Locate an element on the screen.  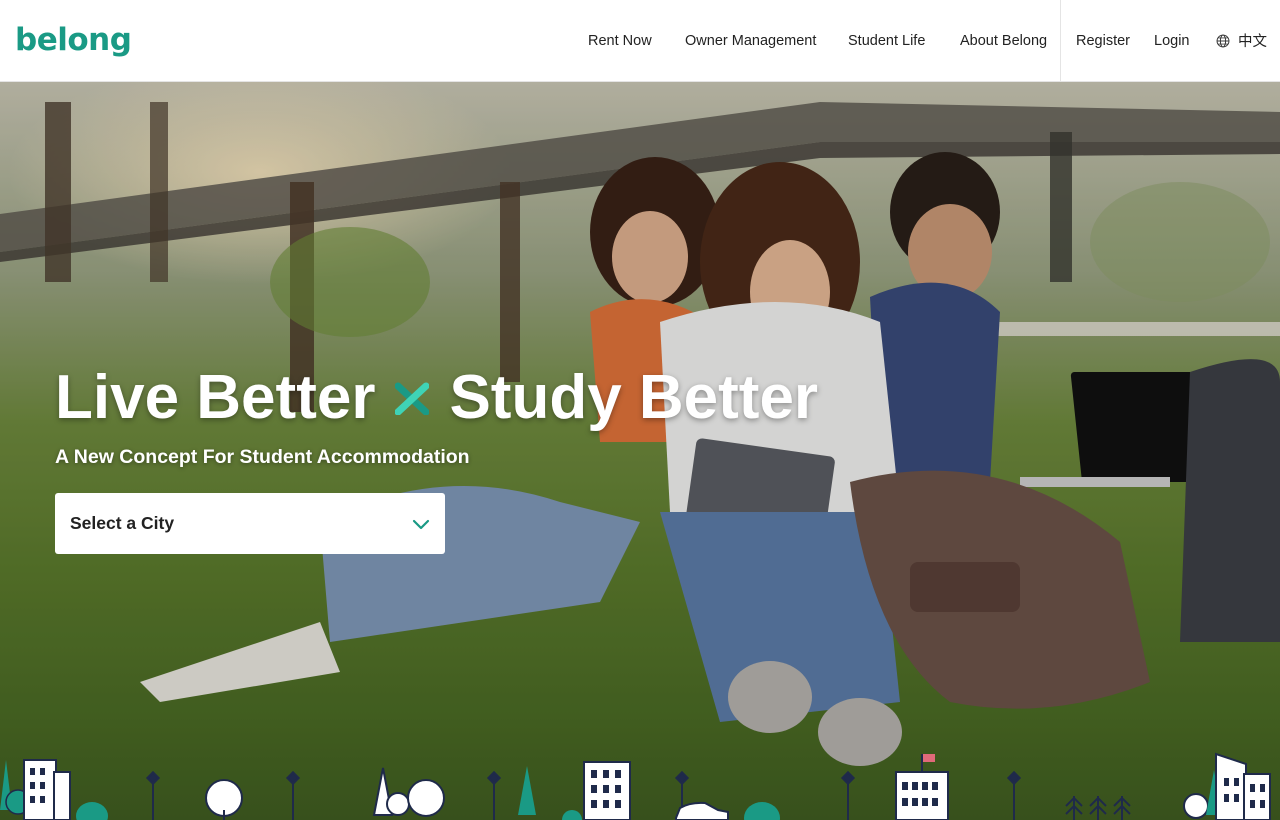
nav-item-rent-now: Rent Now is located at coordinates (620, 40).